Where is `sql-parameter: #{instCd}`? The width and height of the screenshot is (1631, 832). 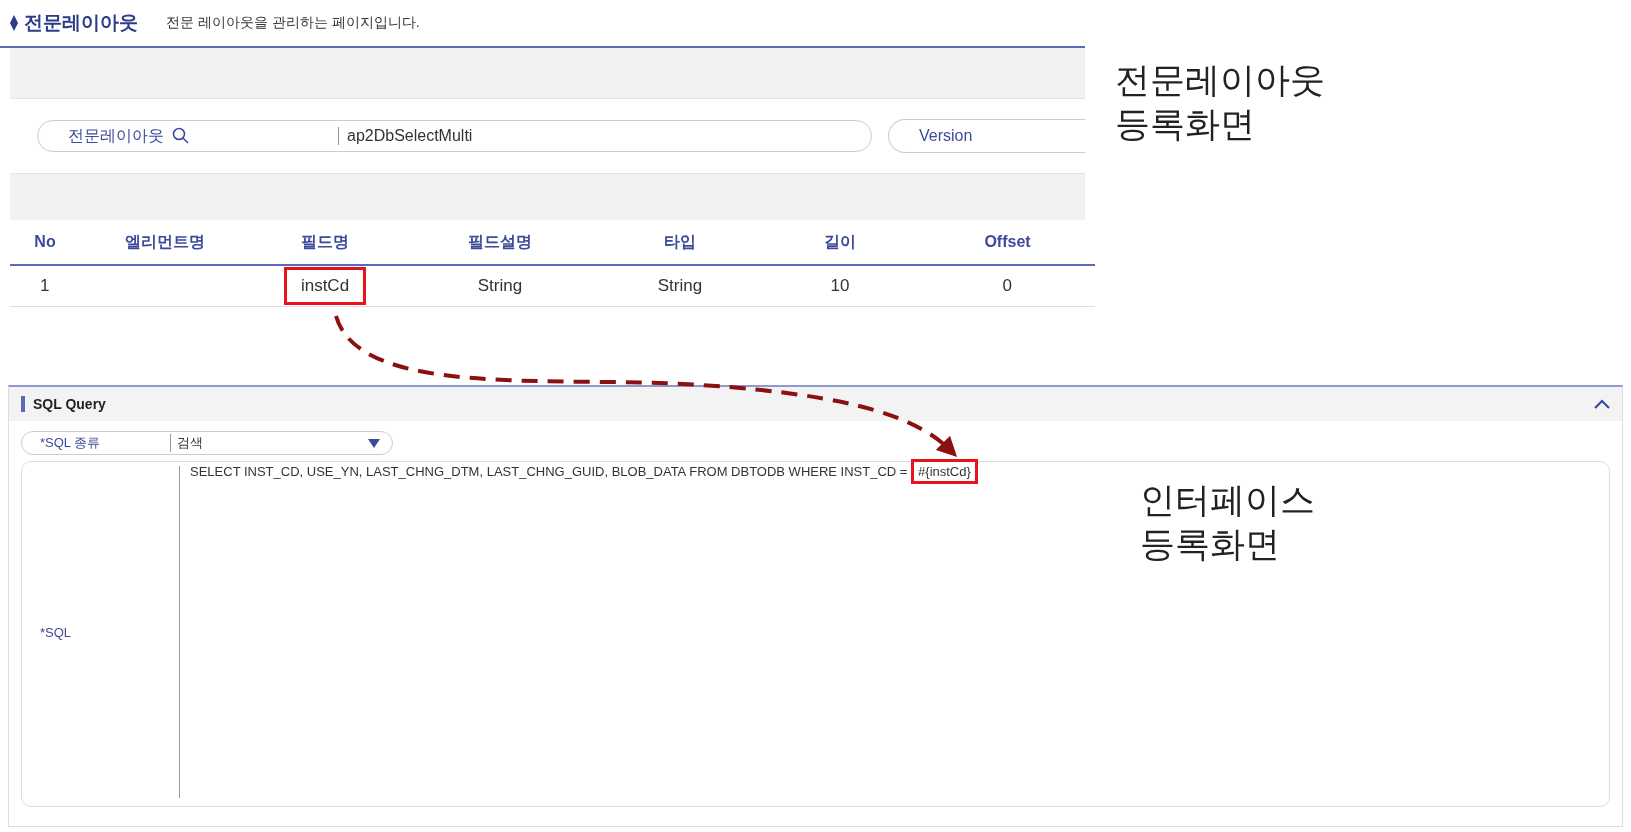 sql-parameter: #{instCd} is located at coordinates (944, 471).